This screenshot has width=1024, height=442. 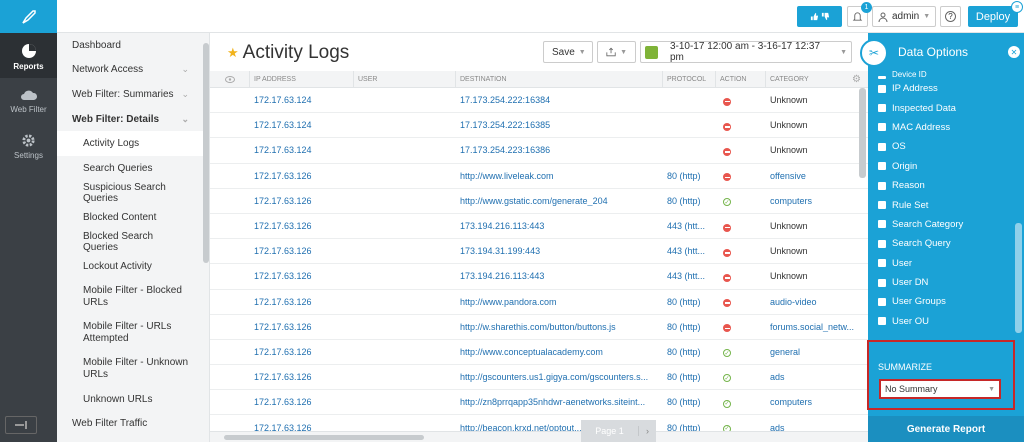 I want to click on gear-icon: ⚙, so click(x=856, y=79).